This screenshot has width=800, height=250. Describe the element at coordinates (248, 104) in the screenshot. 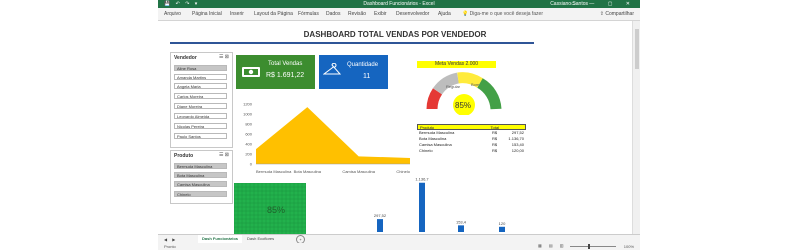

I see `area-y-tick-label: 1200` at that location.